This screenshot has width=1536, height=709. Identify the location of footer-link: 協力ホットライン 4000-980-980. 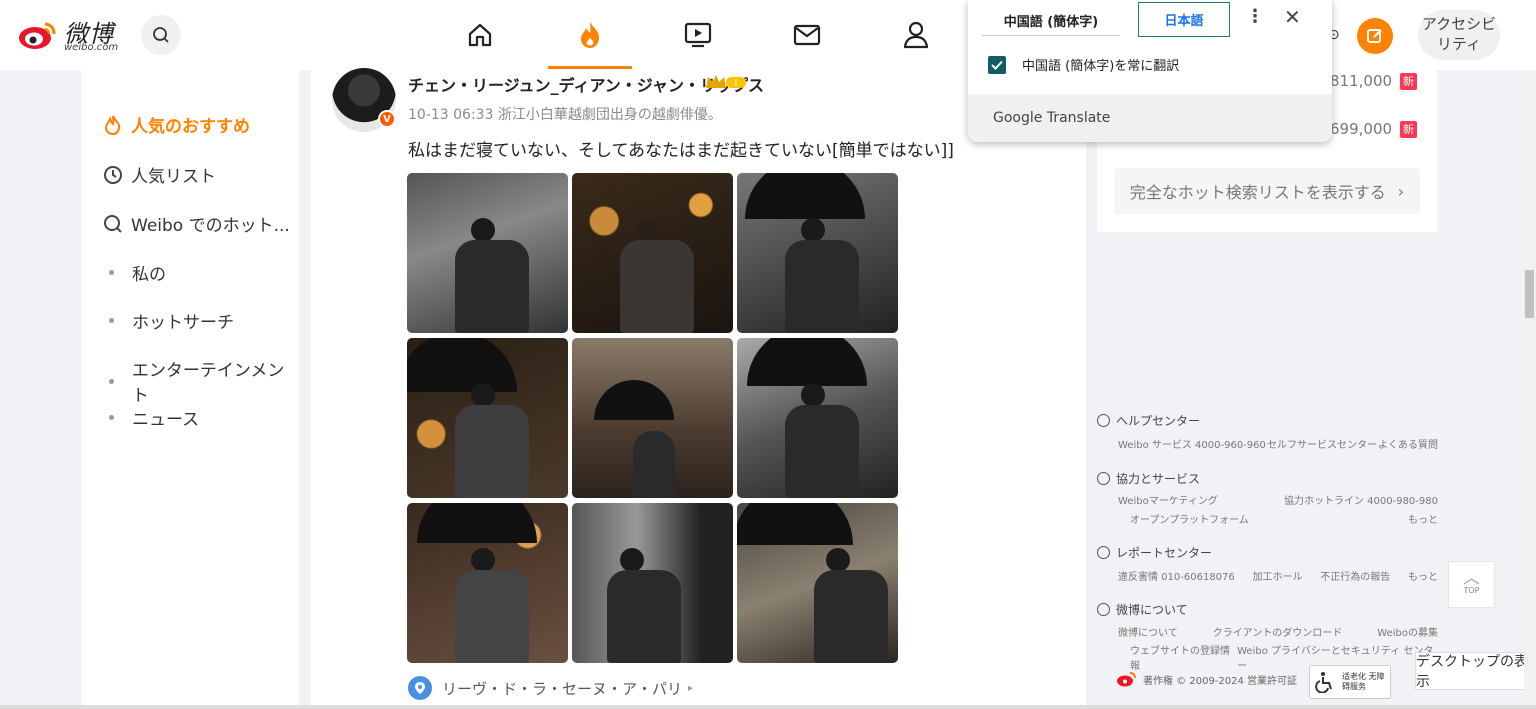
(1361, 499).